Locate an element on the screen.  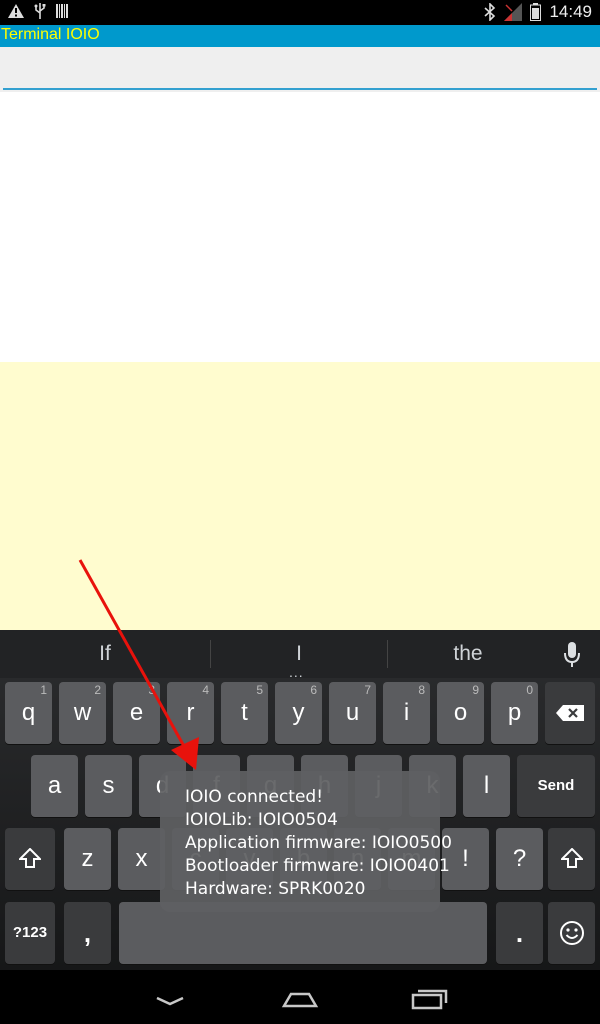
toast-line: Hardware: SPRK0020 is located at coordinates (275, 889).